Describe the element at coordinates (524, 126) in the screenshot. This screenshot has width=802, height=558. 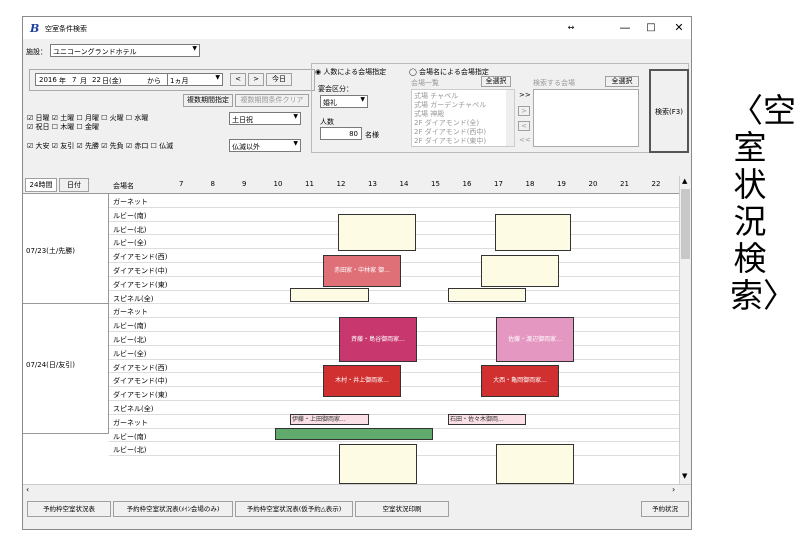
I see `remove-button: <` at that location.